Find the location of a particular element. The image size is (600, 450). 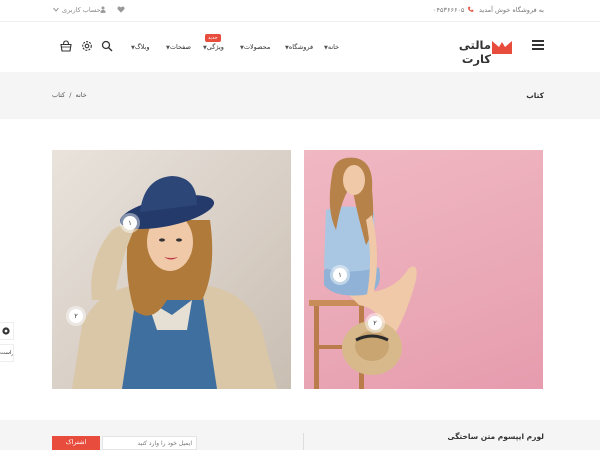

email-field is located at coordinates (149, 443).